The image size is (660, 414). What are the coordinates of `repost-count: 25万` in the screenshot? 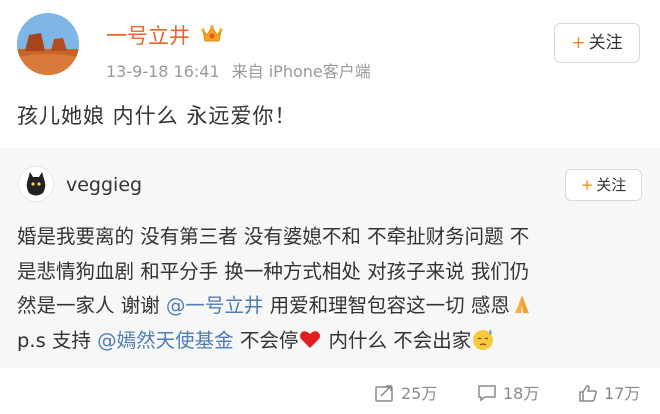 It's located at (419, 393).